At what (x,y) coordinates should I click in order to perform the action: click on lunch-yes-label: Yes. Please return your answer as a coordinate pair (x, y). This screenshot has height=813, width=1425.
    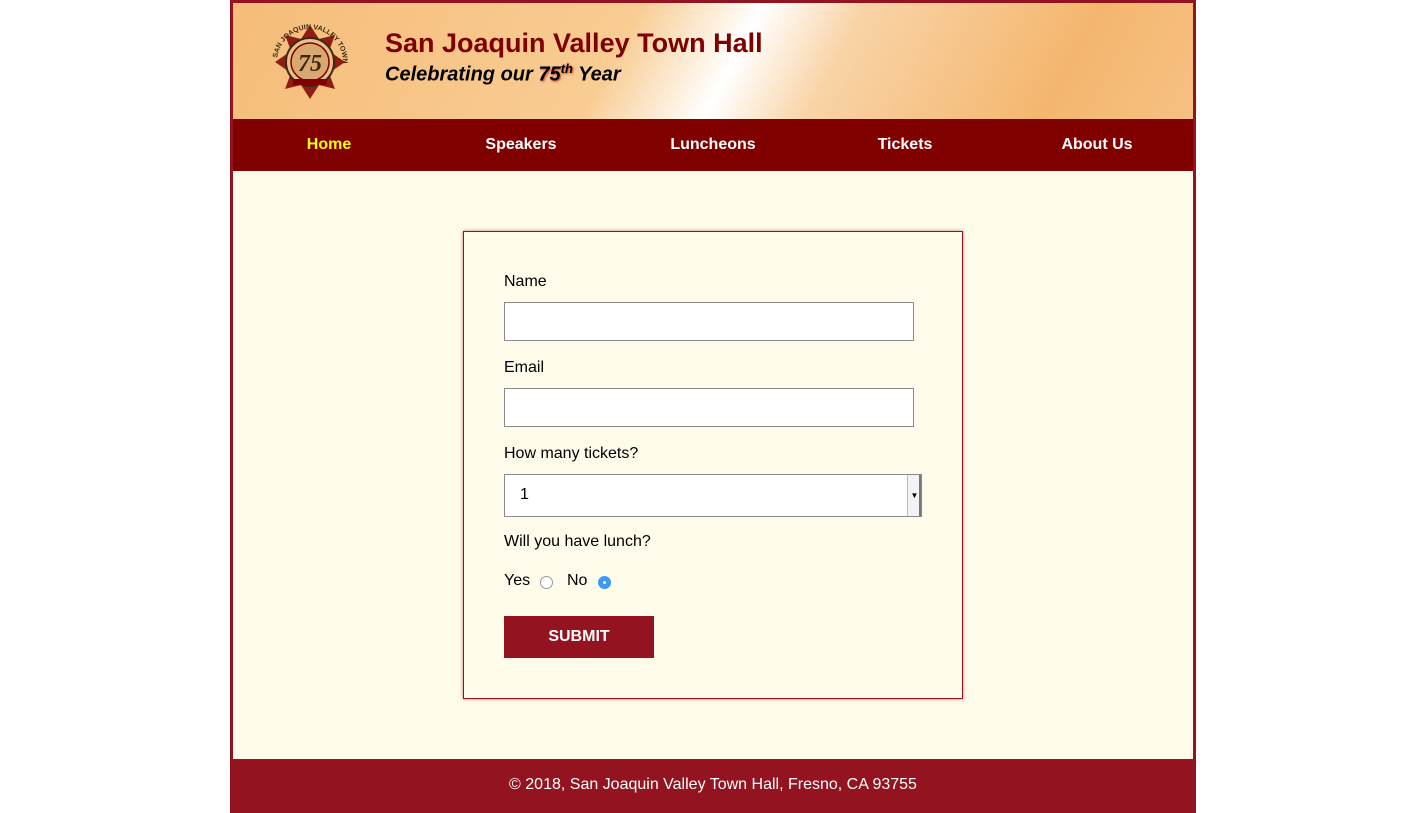
    Looking at the image, I should click on (517, 580).